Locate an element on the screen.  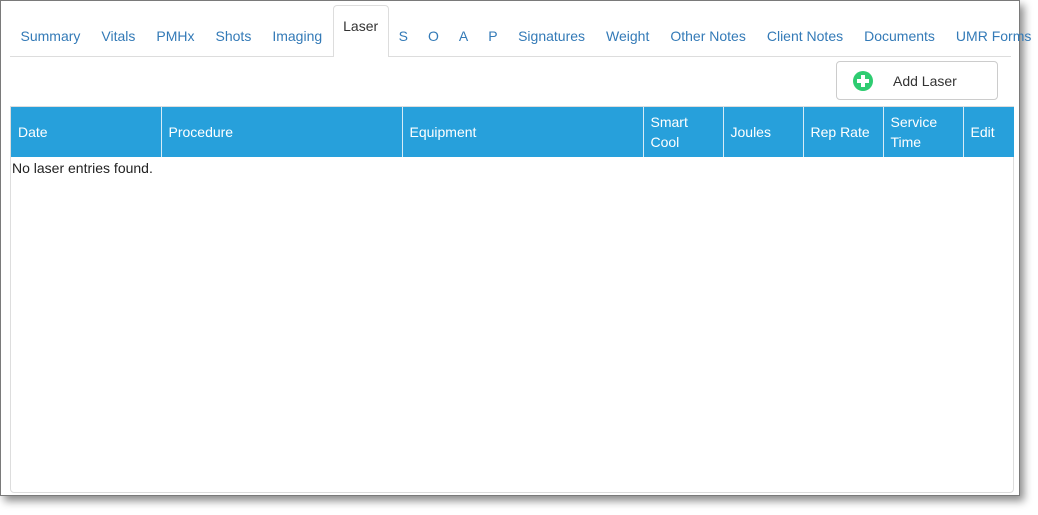
tab-label: UMR Forms is located at coordinates (993, 36).